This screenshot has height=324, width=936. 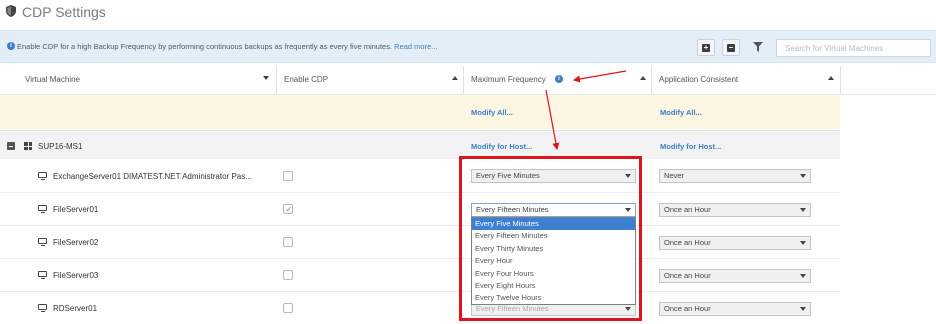 I want to click on column-label: Enable CDP, so click(x=306, y=79).